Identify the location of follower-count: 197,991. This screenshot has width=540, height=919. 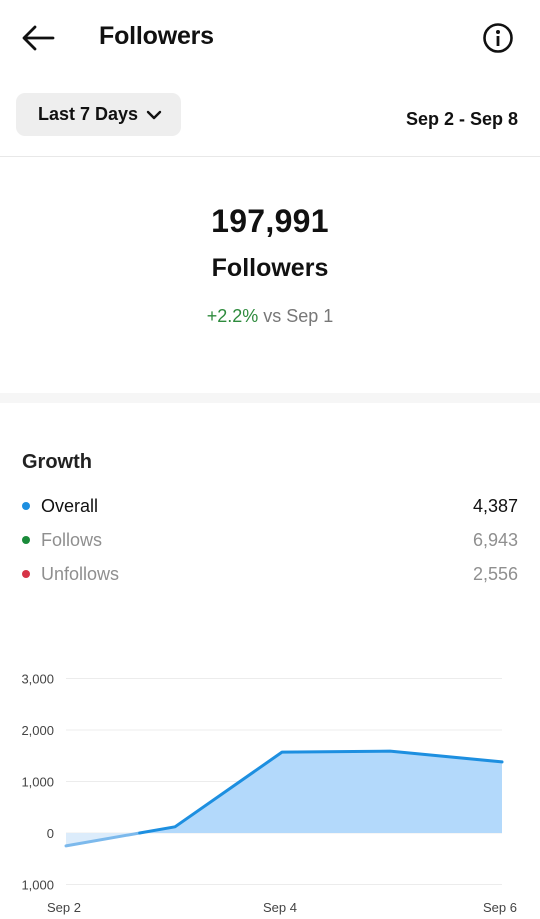
(270, 221).